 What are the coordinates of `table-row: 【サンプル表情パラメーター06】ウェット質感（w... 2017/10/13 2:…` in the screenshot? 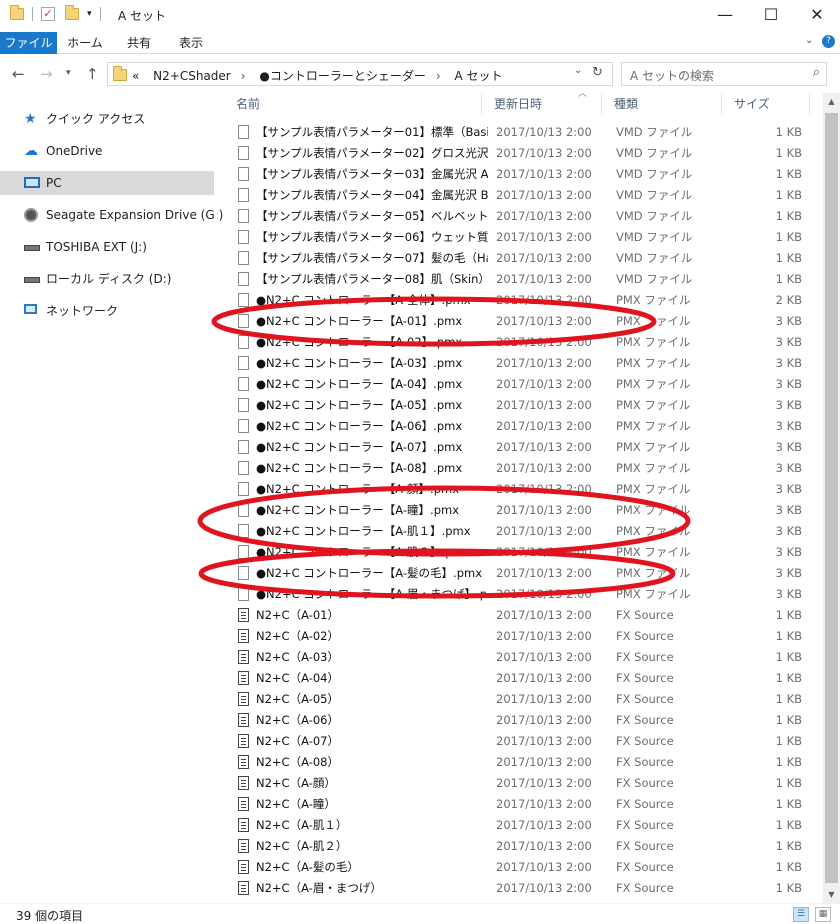 It's located at (524, 237).